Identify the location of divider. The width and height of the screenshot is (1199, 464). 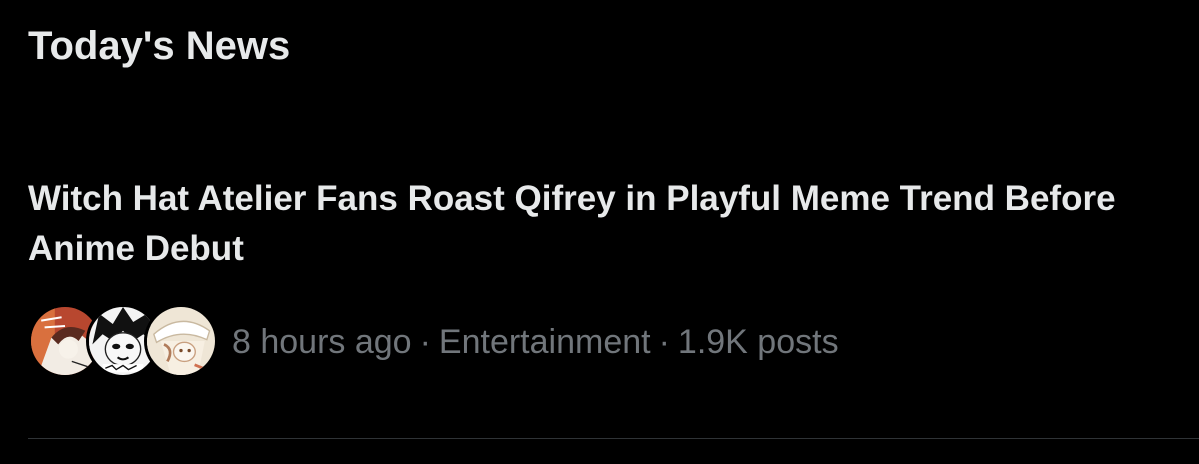
(613, 438).